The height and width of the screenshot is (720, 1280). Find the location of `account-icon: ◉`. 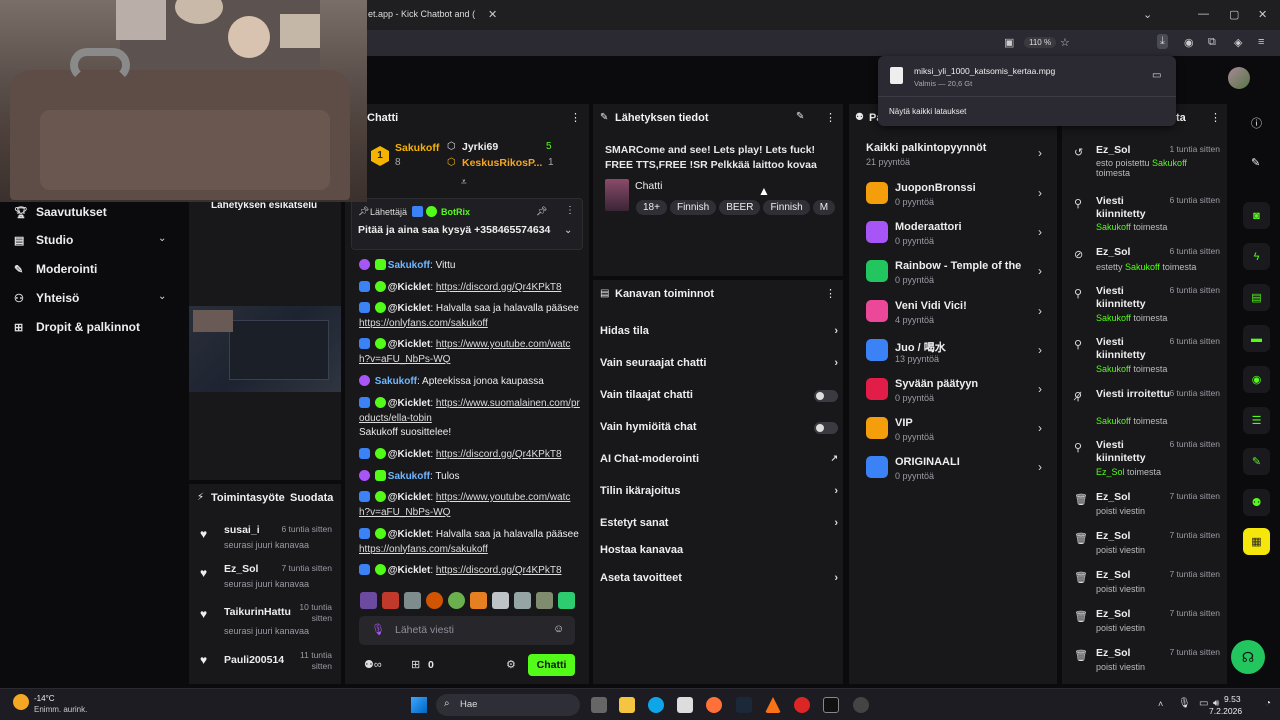

account-icon: ◉ is located at coordinates (1189, 42).